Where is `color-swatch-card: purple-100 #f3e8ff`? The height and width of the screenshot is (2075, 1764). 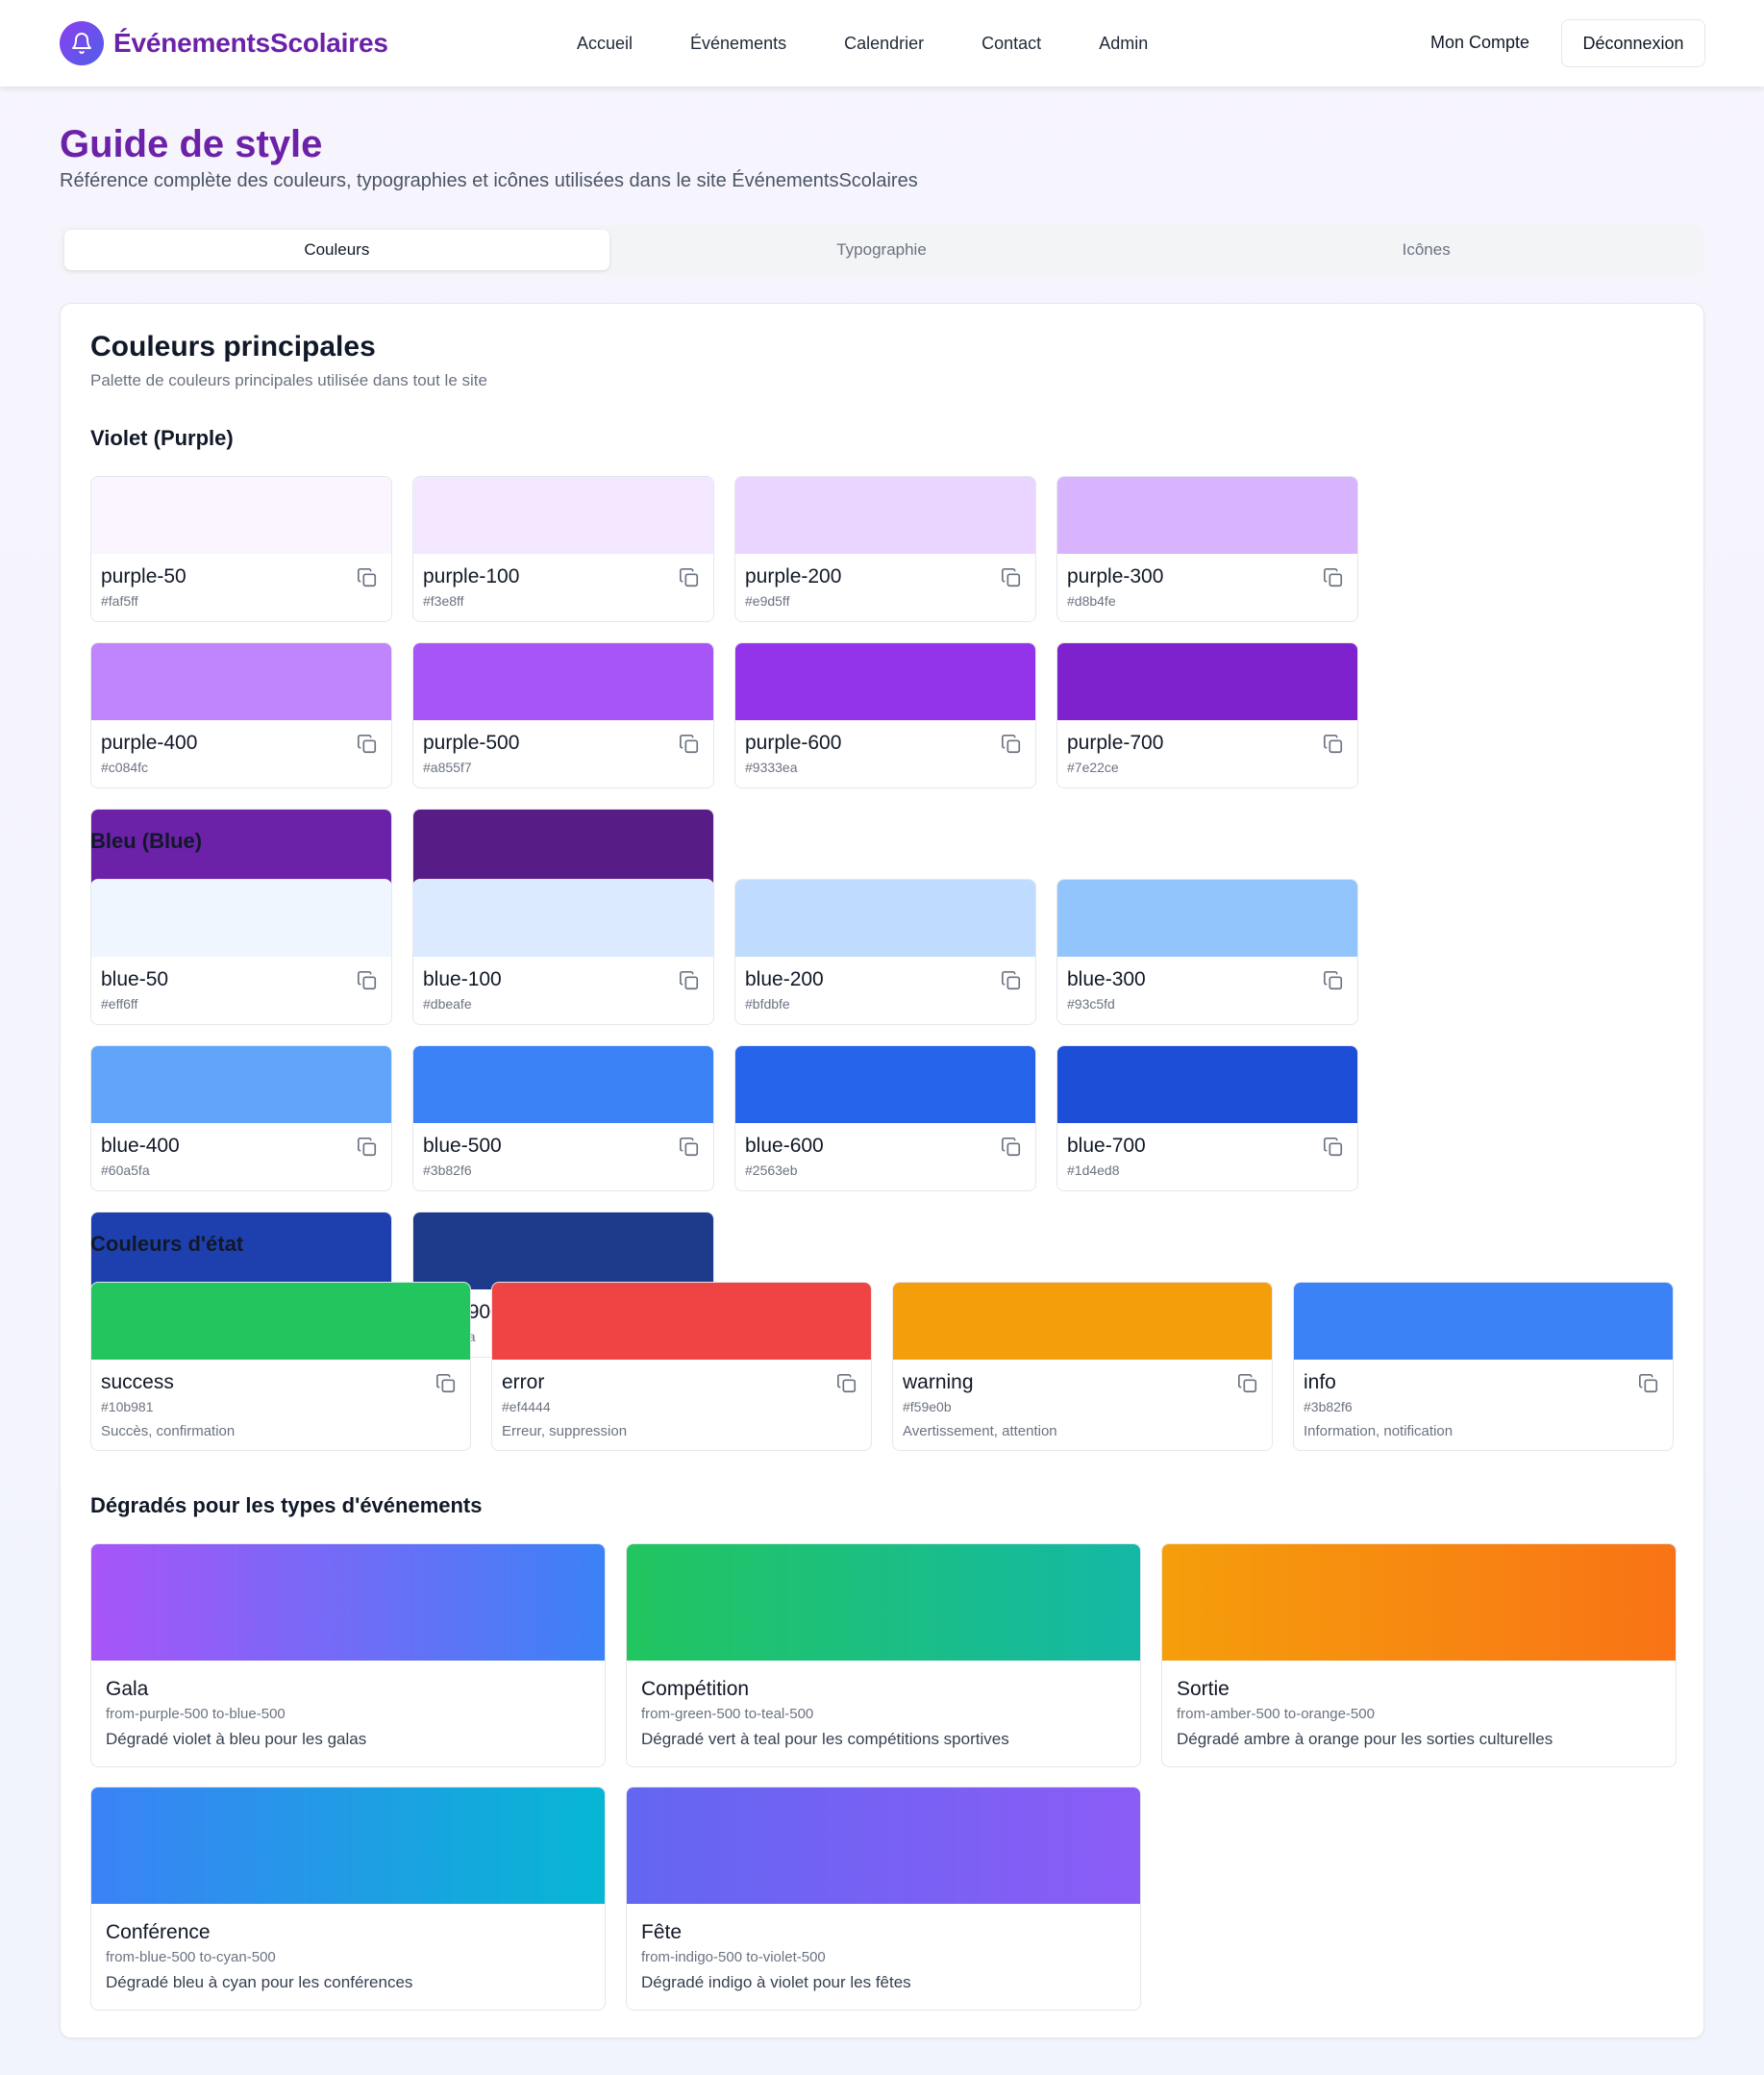 color-swatch-card: purple-100 #f3e8ff is located at coordinates (563, 549).